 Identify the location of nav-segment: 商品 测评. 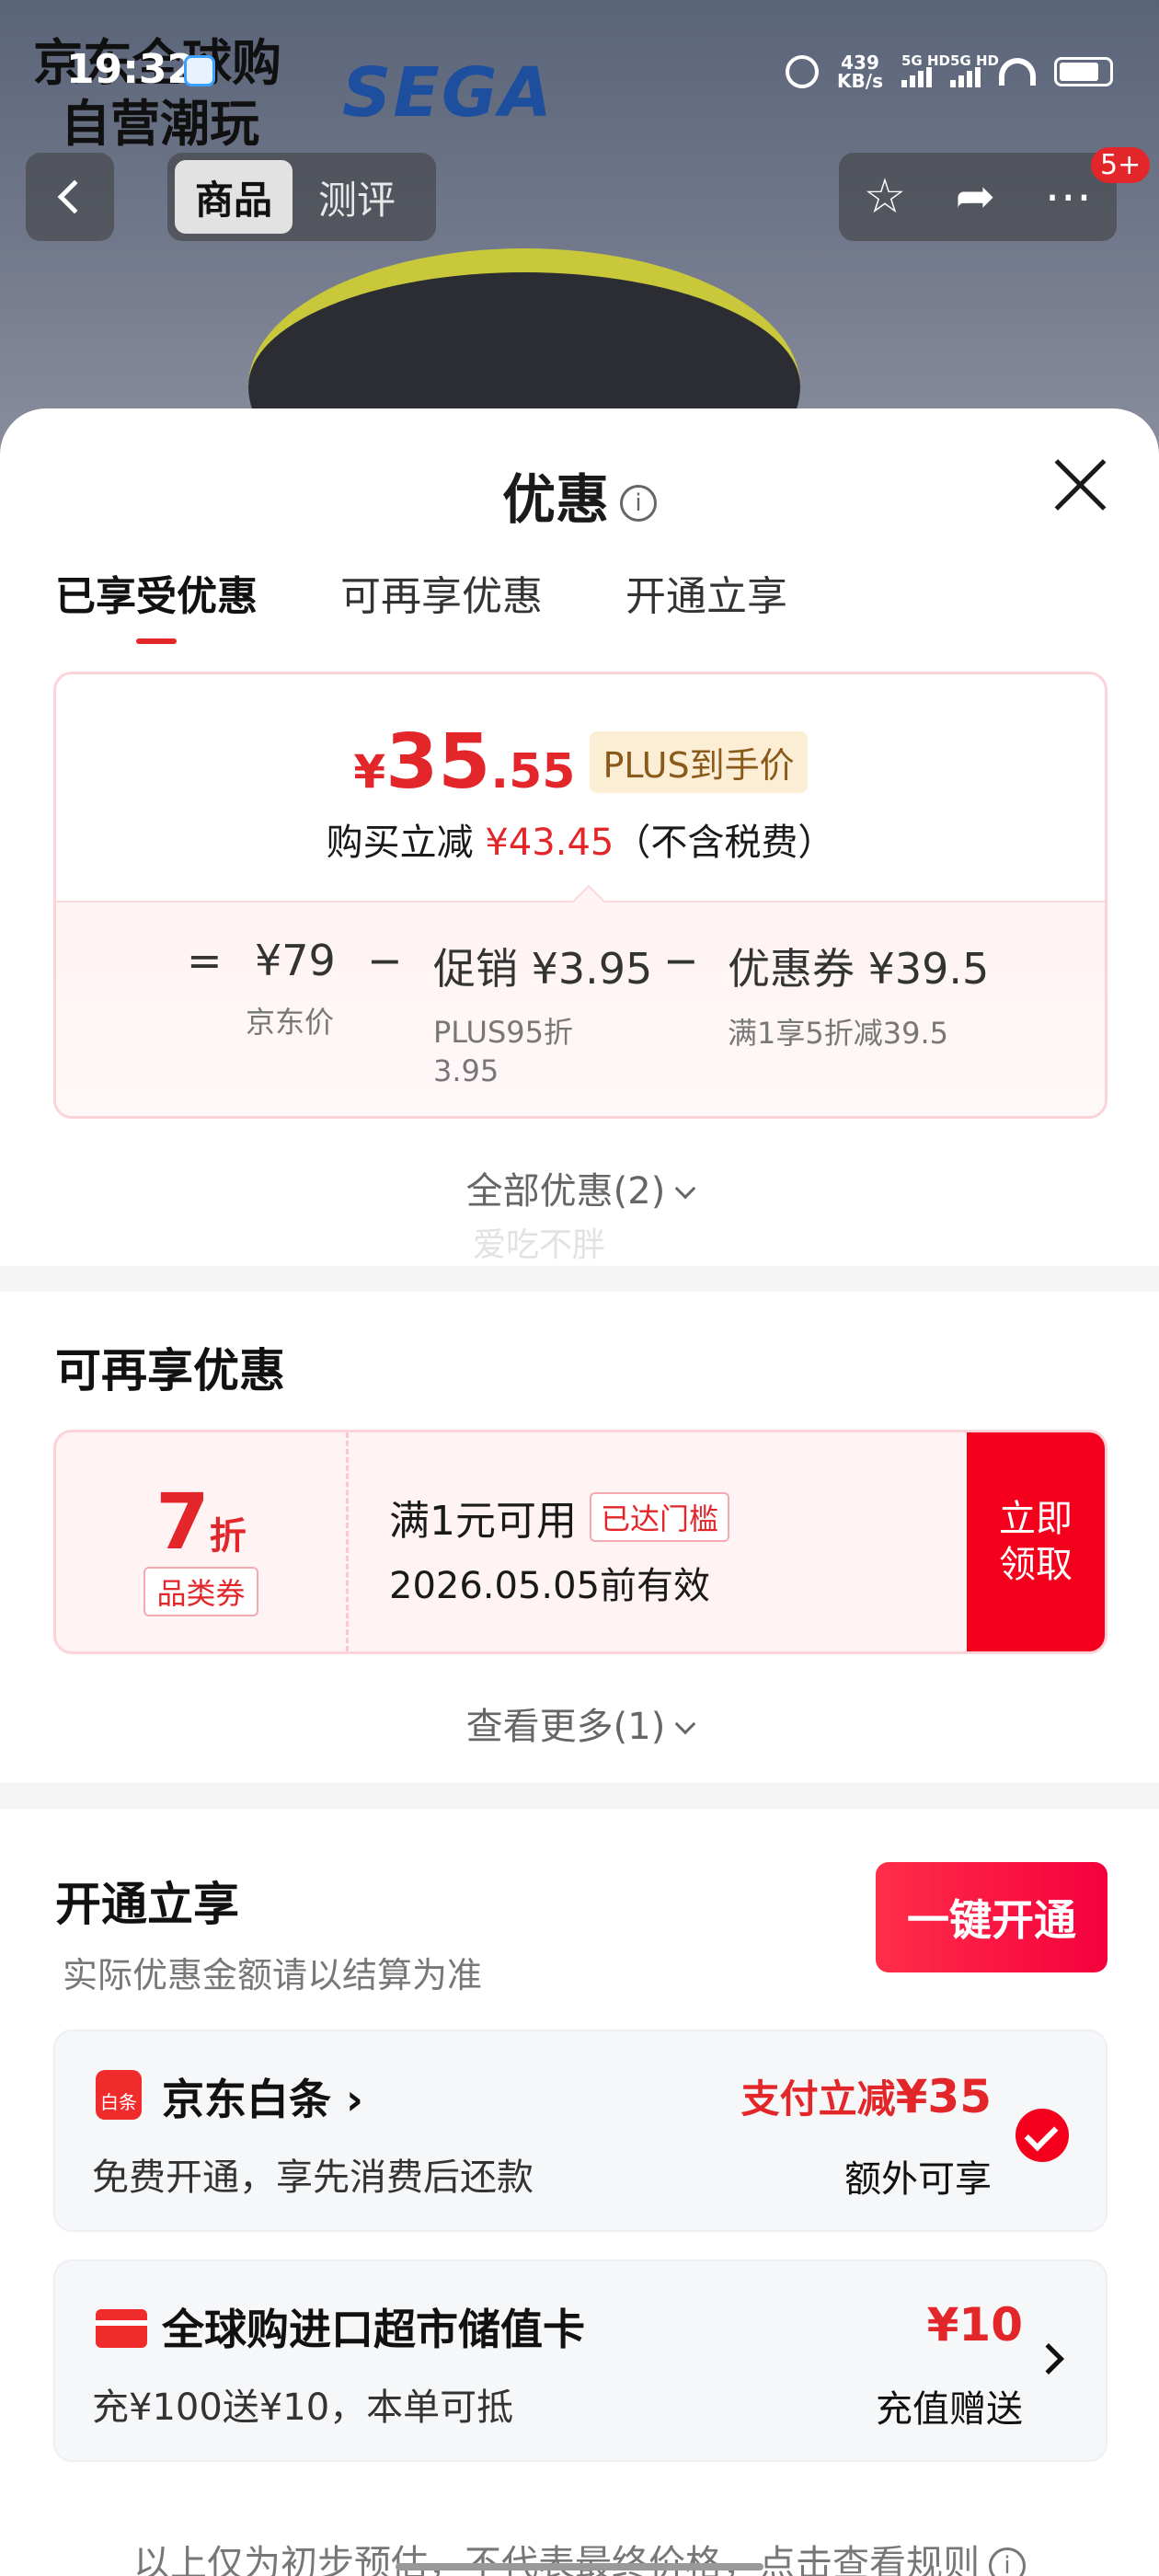
(301, 197).